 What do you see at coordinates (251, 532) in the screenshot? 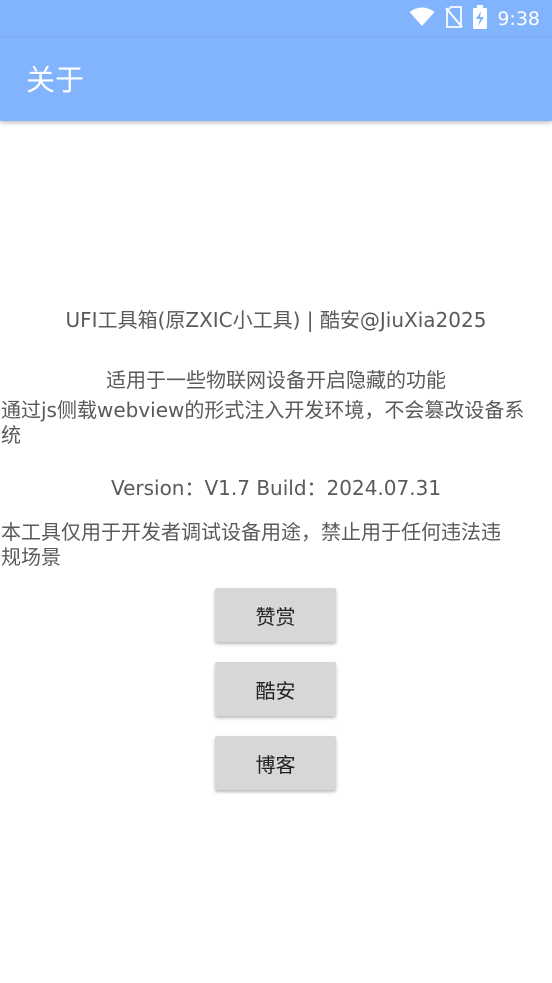
I see `disclaimer-line-1: 本工具仅用于开发者调试设备用途，禁止用于任何违法违` at bounding box center [251, 532].